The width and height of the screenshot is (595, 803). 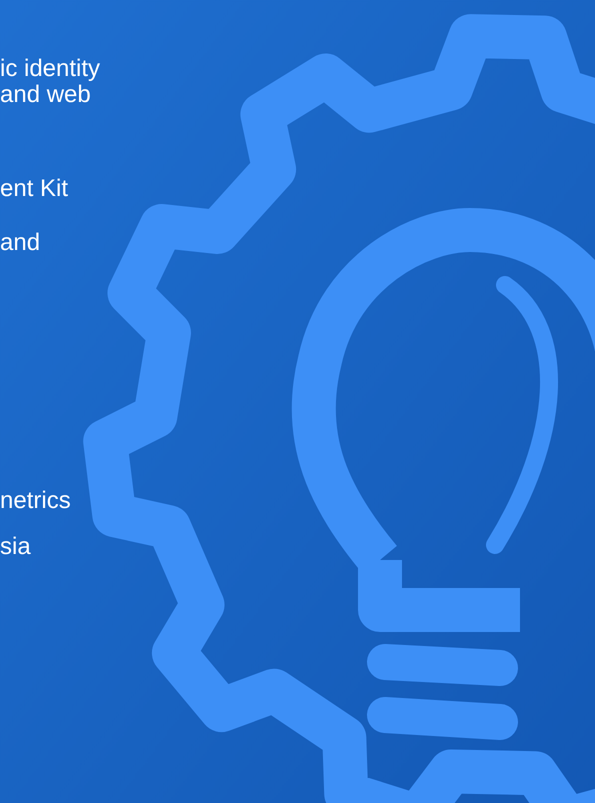 What do you see at coordinates (20, 243) in the screenshot?
I see `text-line: and` at bounding box center [20, 243].